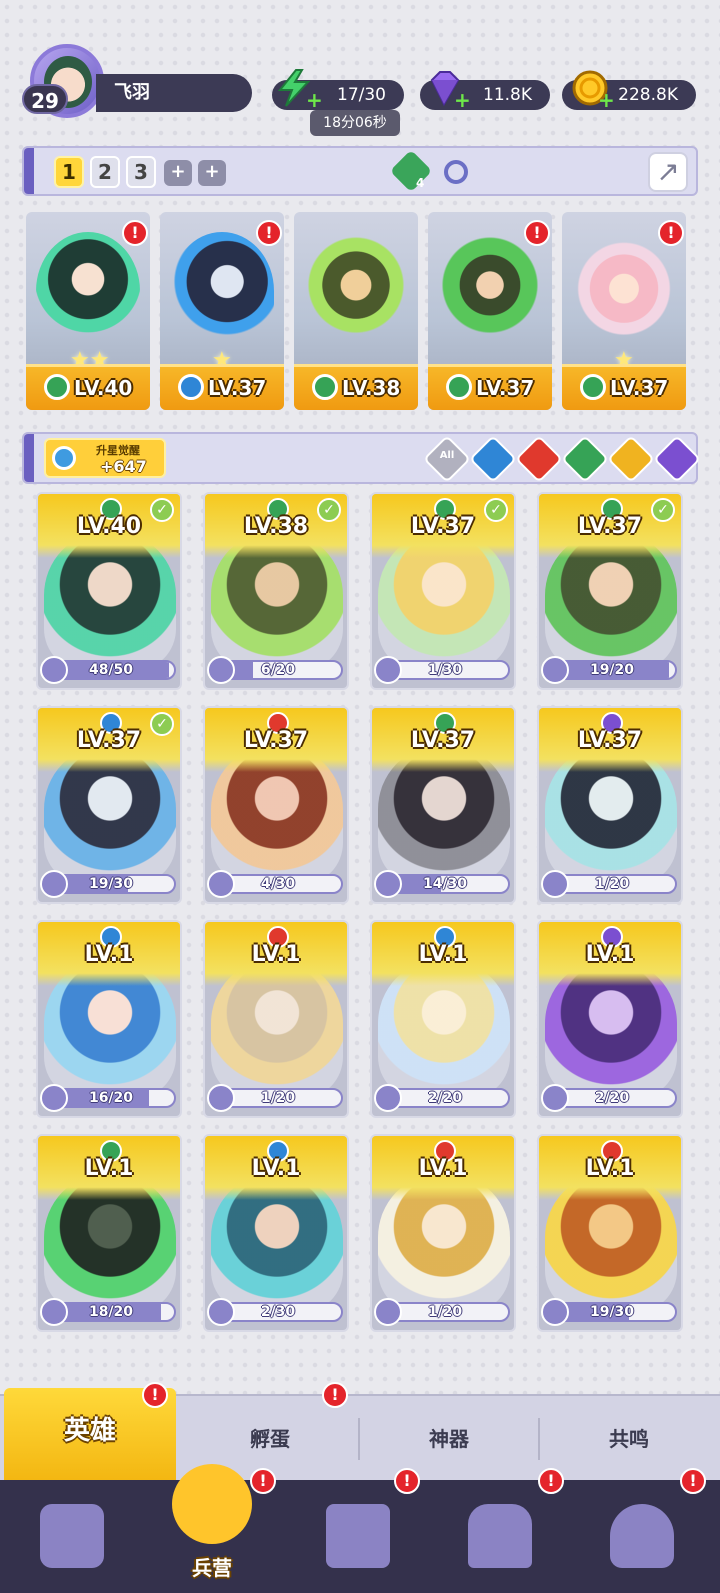 Image resolution: width=720 pixels, height=1593 pixels. What do you see at coordinates (358, 1536) in the screenshot?
I see `nav-map-icon` at bounding box center [358, 1536].